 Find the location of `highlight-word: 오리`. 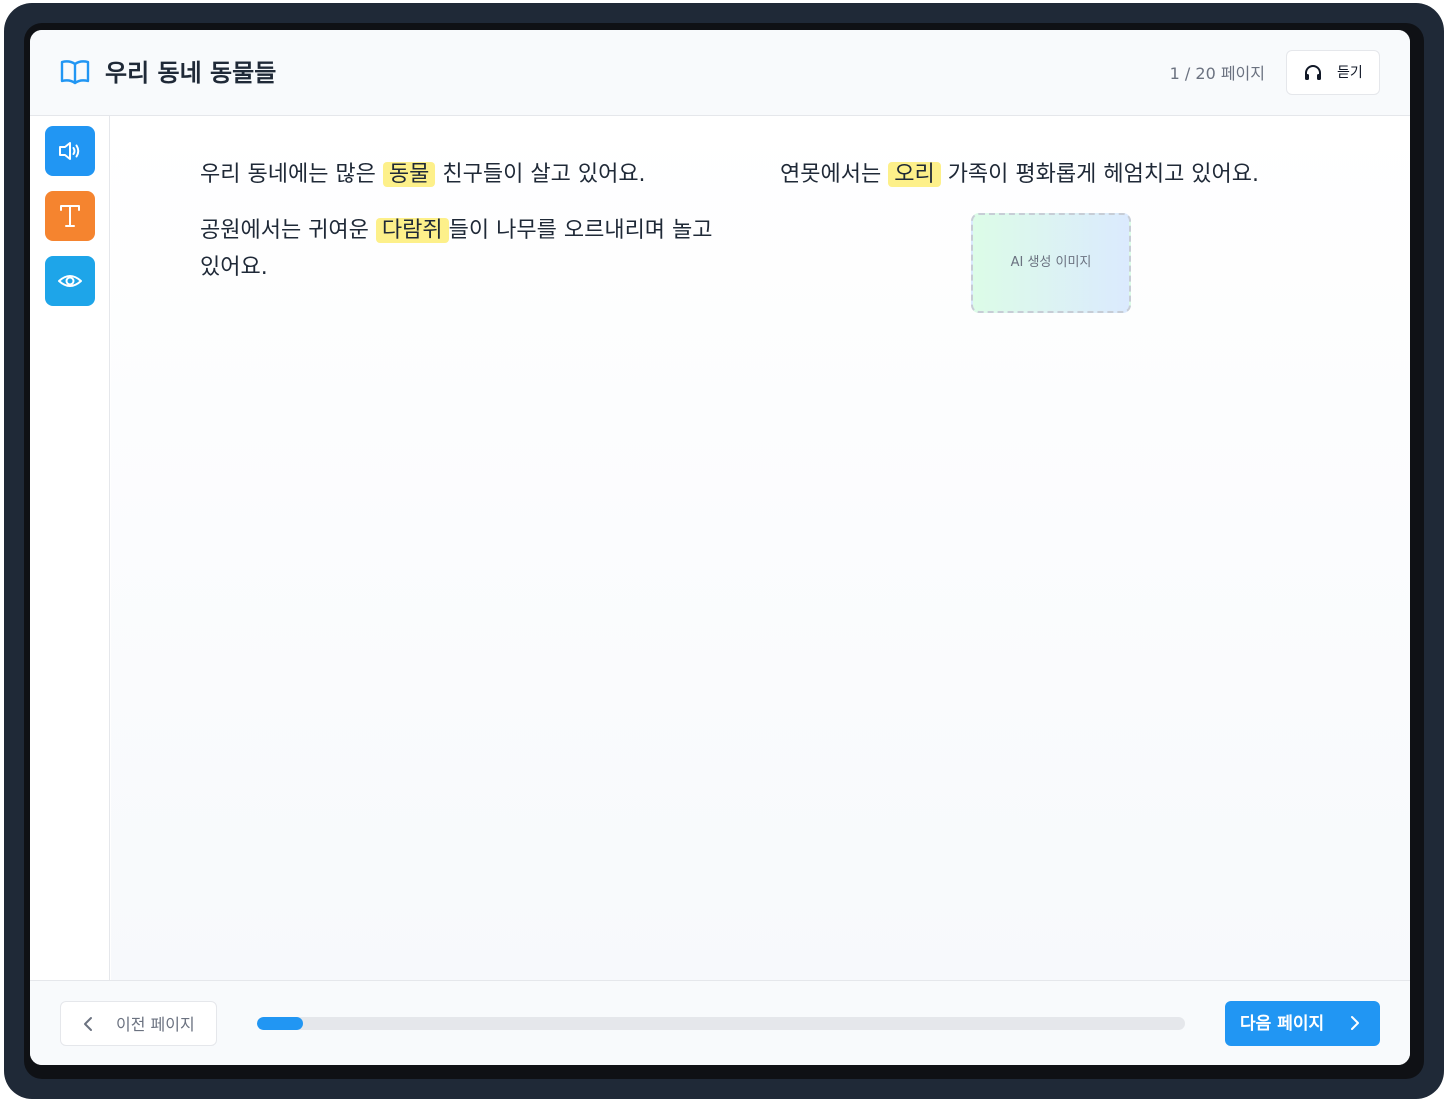

highlight-word: 오리 is located at coordinates (914, 174).